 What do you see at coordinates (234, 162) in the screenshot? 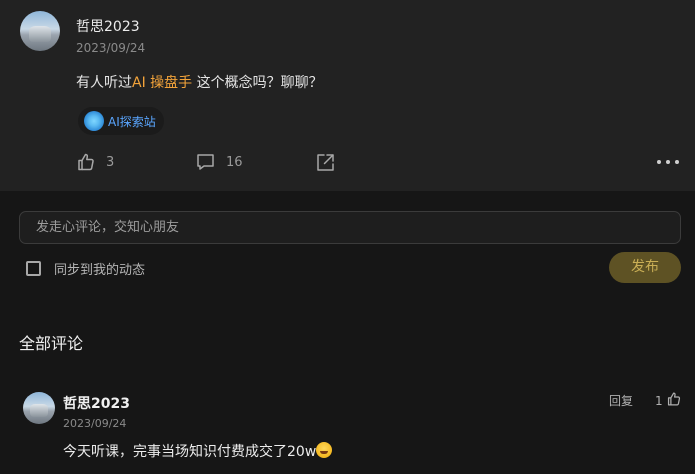
I see `comment-count: 16` at bounding box center [234, 162].